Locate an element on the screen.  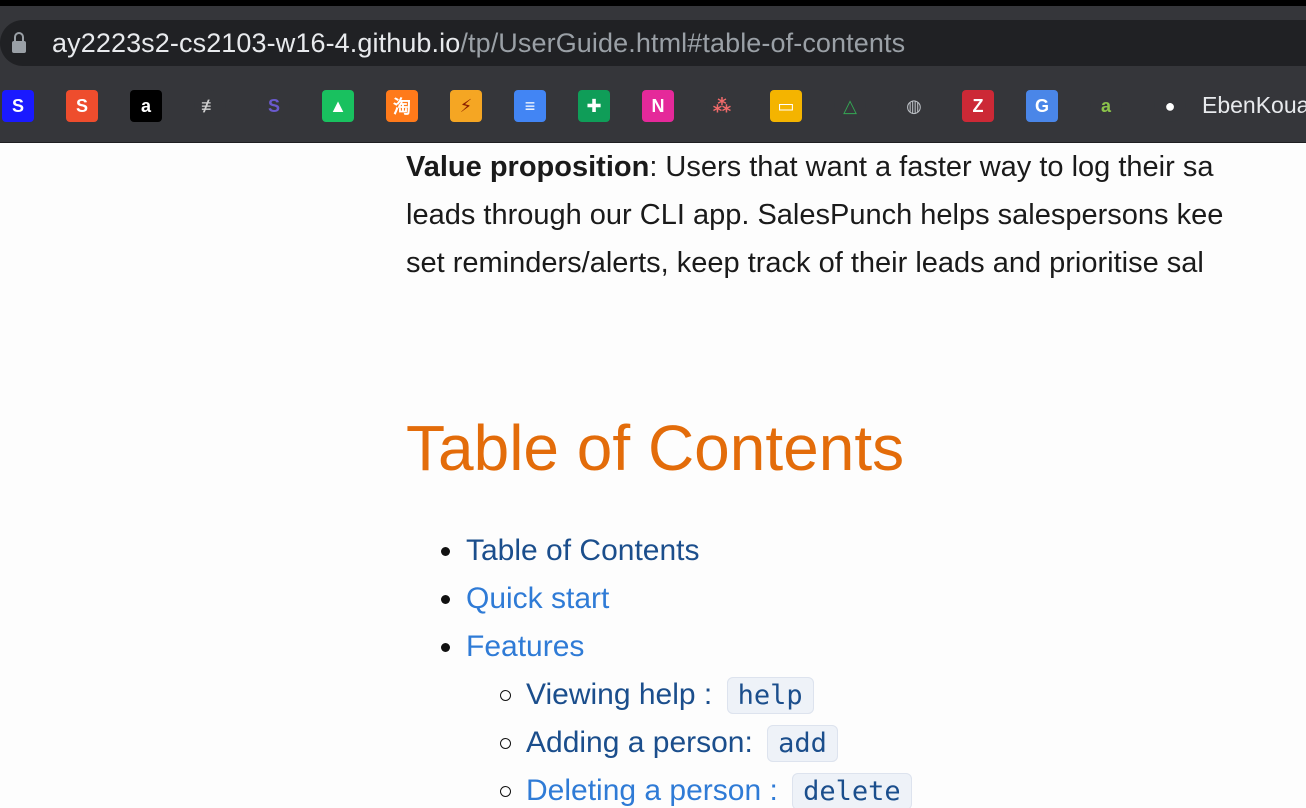
code-add: add is located at coordinates (802, 743).